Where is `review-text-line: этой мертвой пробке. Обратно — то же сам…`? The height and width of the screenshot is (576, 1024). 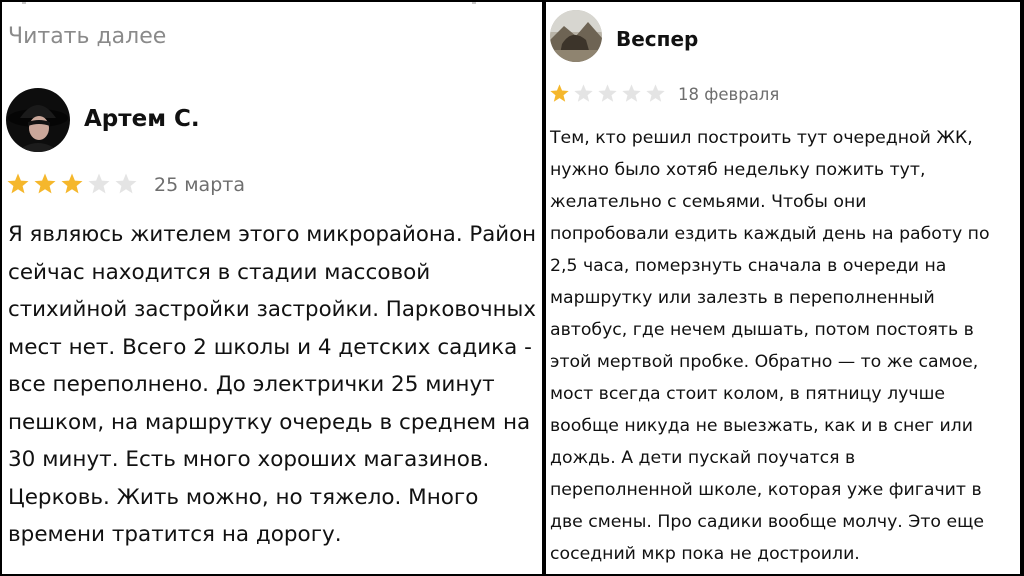 review-text-line: этой мертвой пробке. Обратно — то же сам… is located at coordinates (764, 362).